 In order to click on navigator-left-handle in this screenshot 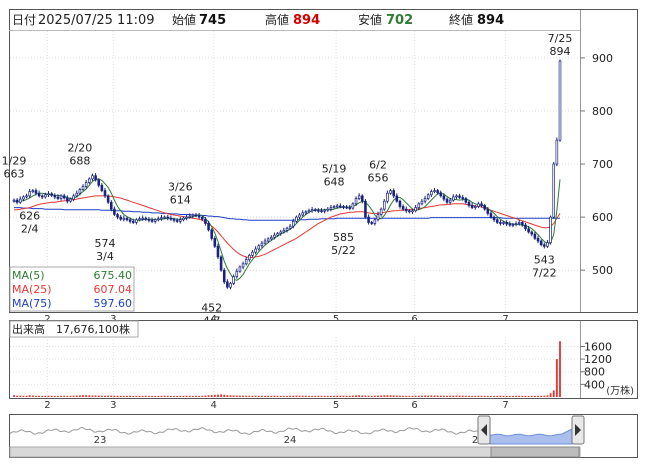, I will do `click(484, 430)`.